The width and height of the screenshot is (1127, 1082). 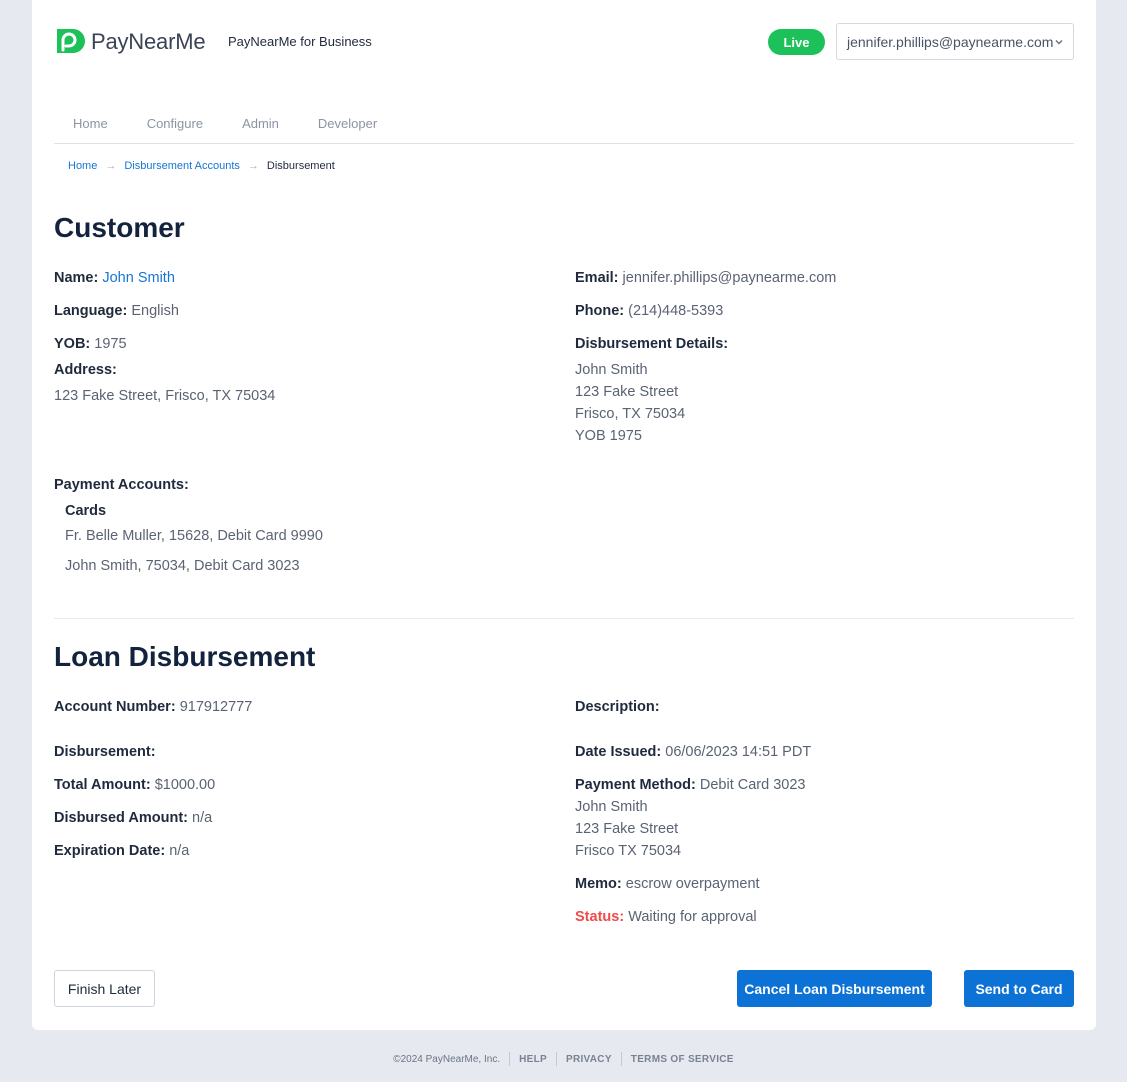 What do you see at coordinates (104, 988) in the screenshot?
I see `finish-later-button: Finish Later` at bounding box center [104, 988].